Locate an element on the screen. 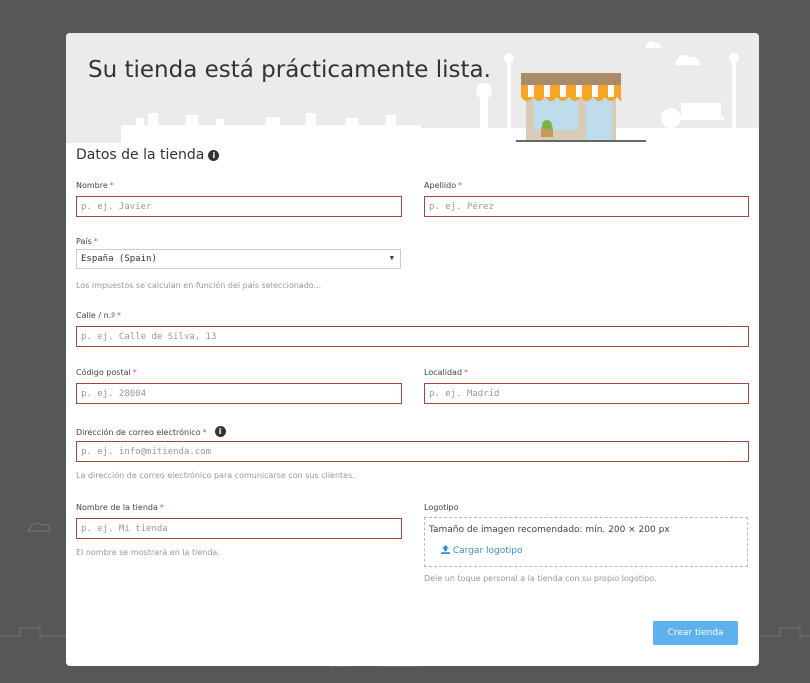 The image size is (810, 683). chevron-down-icon: ▼ is located at coordinates (391, 258).